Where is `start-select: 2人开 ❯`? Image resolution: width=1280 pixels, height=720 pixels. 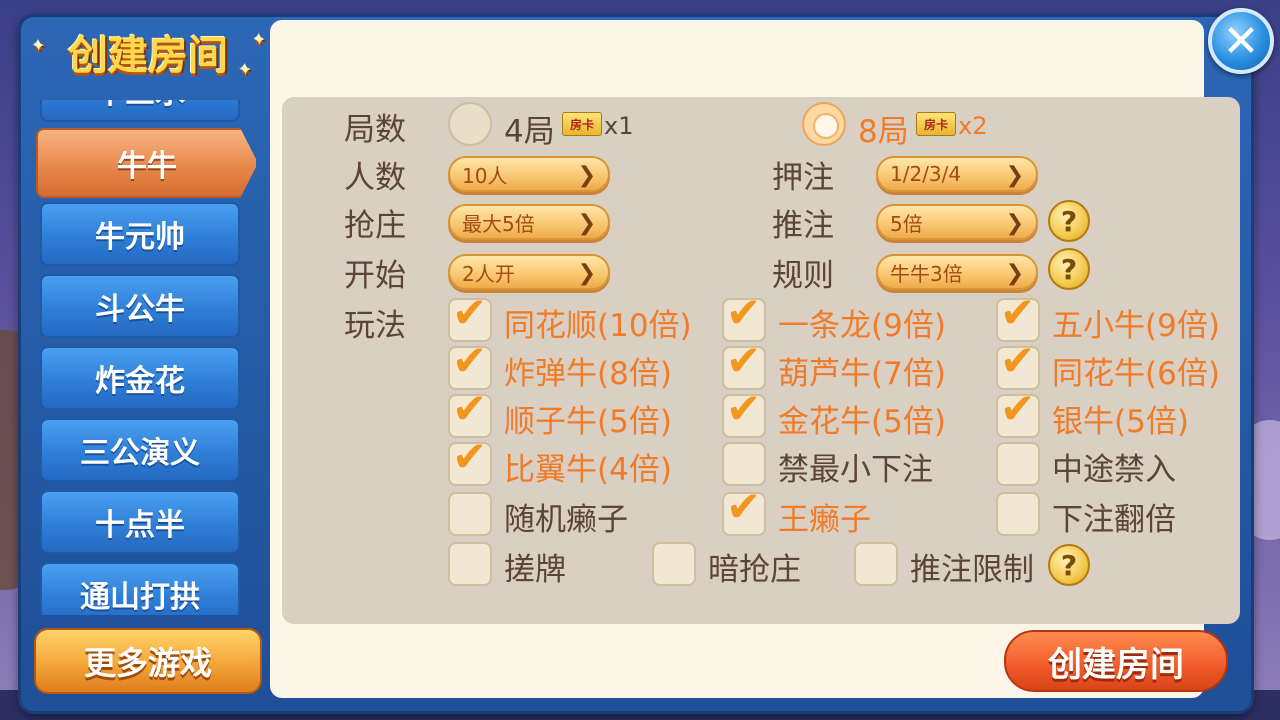 start-select: 2人开 ❯ is located at coordinates (529, 272).